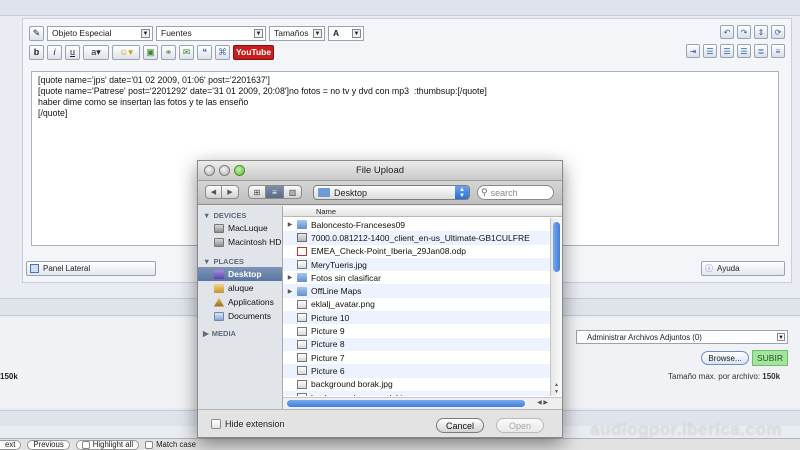 This screenshot has width=800, height=450. Describe the element at coordinates (682, 337) in the screenshot. I see `attachments-select: Administrar Archivos Adjuntos (0) ▼` at that location.